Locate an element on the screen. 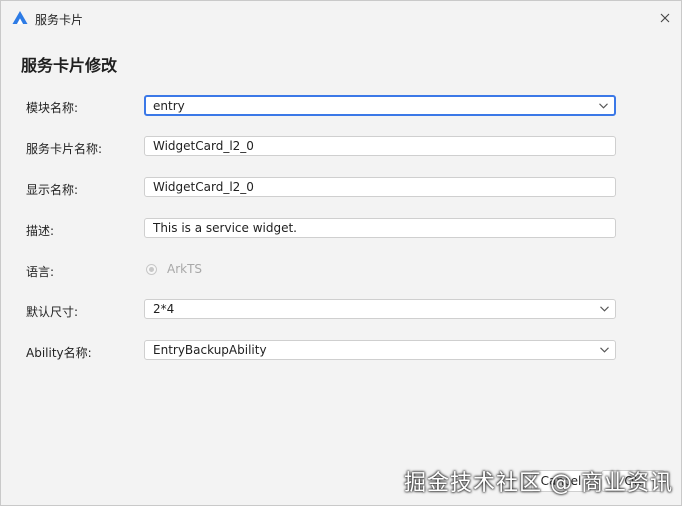  module-value: entry is located at coordinates (169, 105).